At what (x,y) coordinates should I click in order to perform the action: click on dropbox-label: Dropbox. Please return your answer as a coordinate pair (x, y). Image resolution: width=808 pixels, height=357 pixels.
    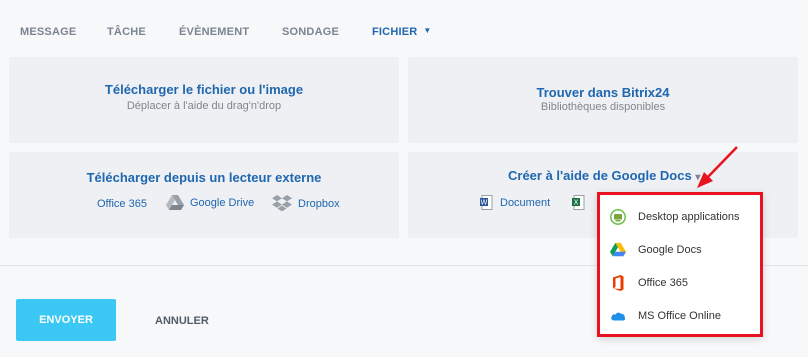
    Looking at the image, I should click on (319, 203).